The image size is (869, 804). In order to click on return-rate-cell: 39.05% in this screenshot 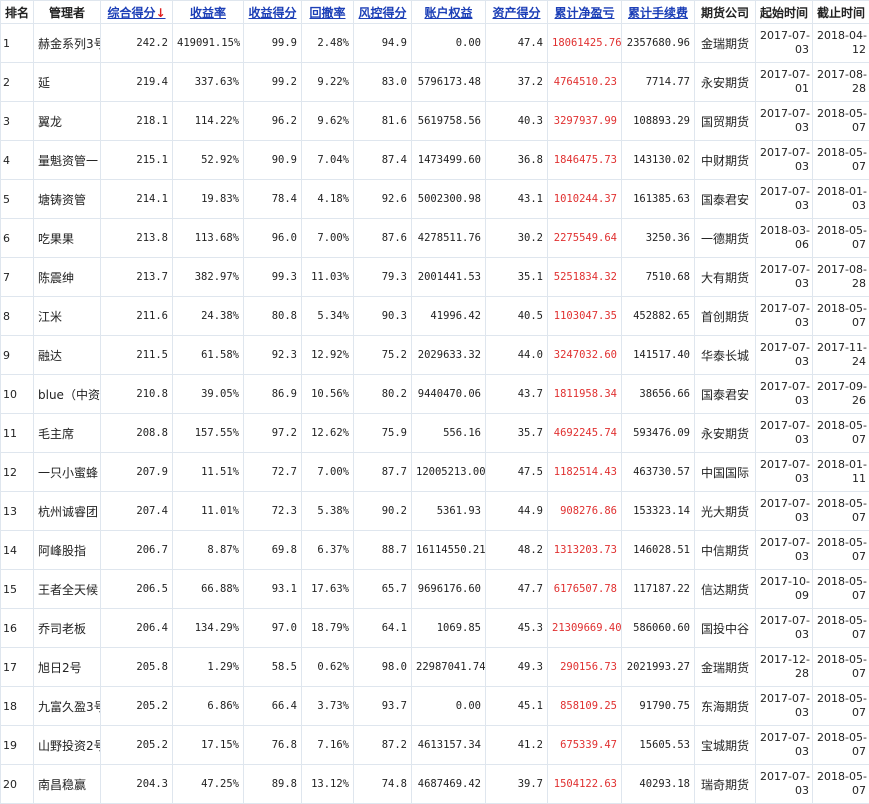, I will do `click(208, 394)`.